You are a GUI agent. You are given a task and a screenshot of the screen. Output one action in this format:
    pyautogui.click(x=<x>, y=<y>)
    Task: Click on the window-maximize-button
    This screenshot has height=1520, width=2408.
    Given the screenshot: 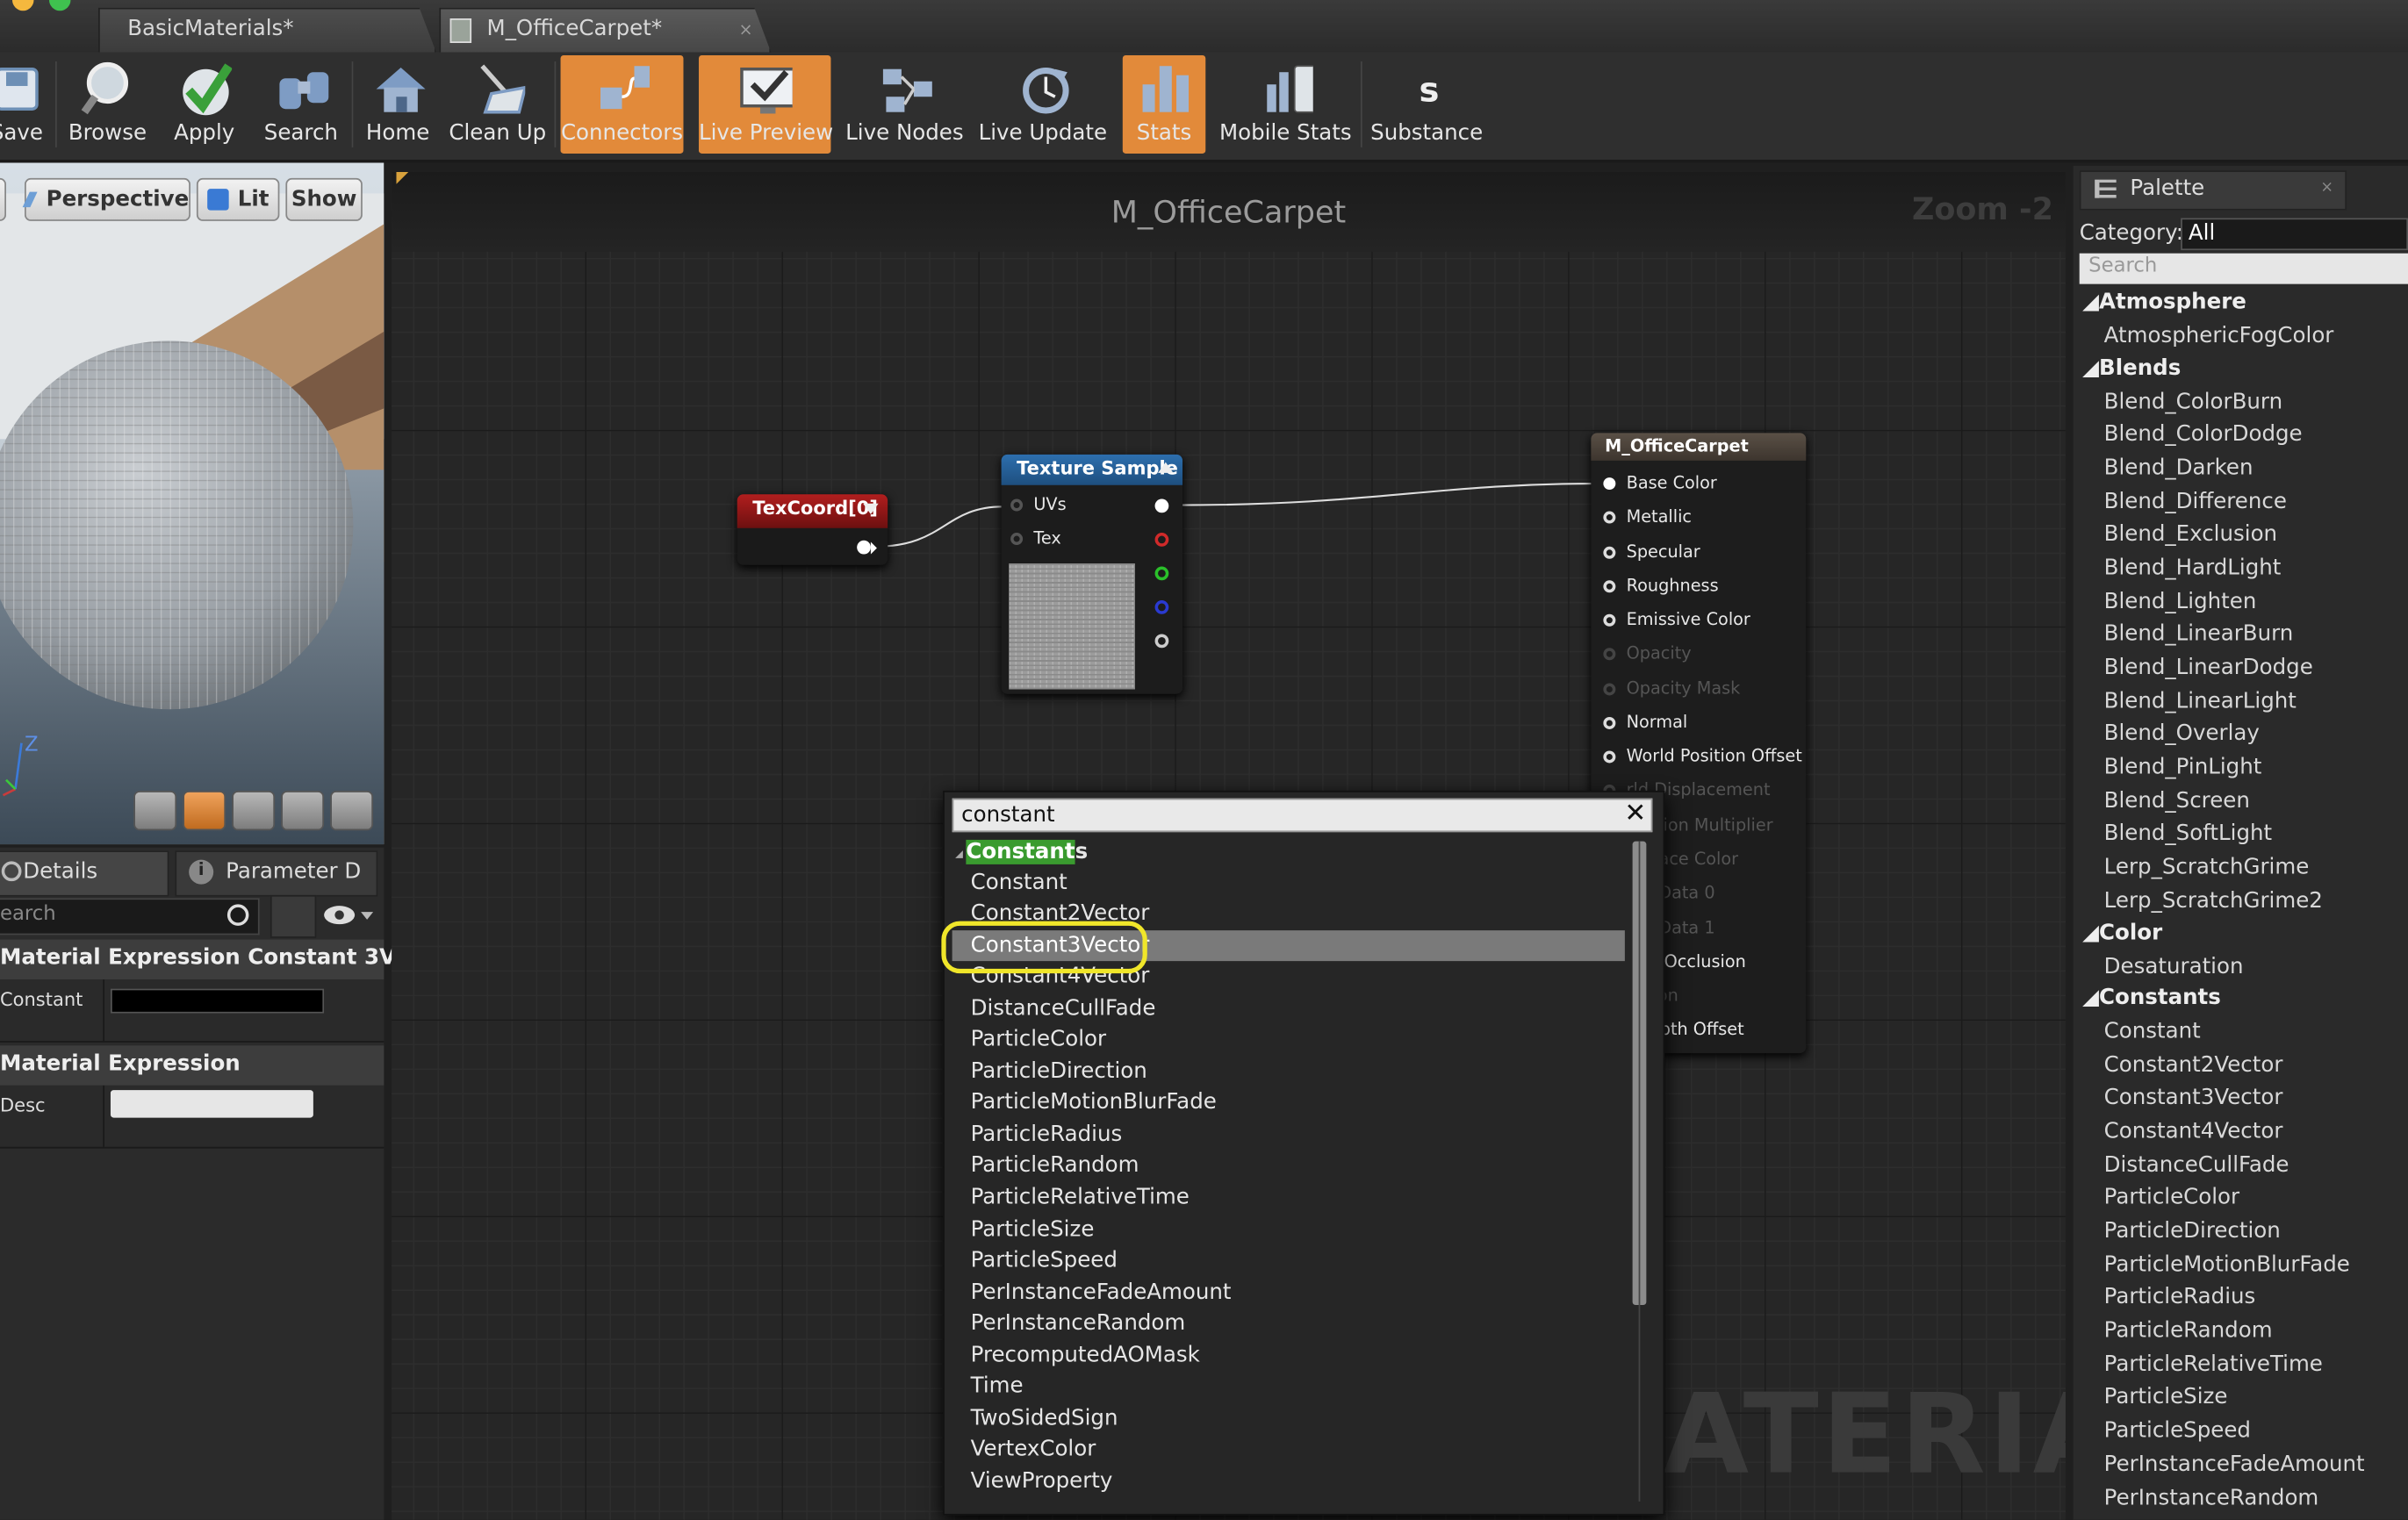 What is the action you would take?
    pyautogui.click(x=59, y=5)
    